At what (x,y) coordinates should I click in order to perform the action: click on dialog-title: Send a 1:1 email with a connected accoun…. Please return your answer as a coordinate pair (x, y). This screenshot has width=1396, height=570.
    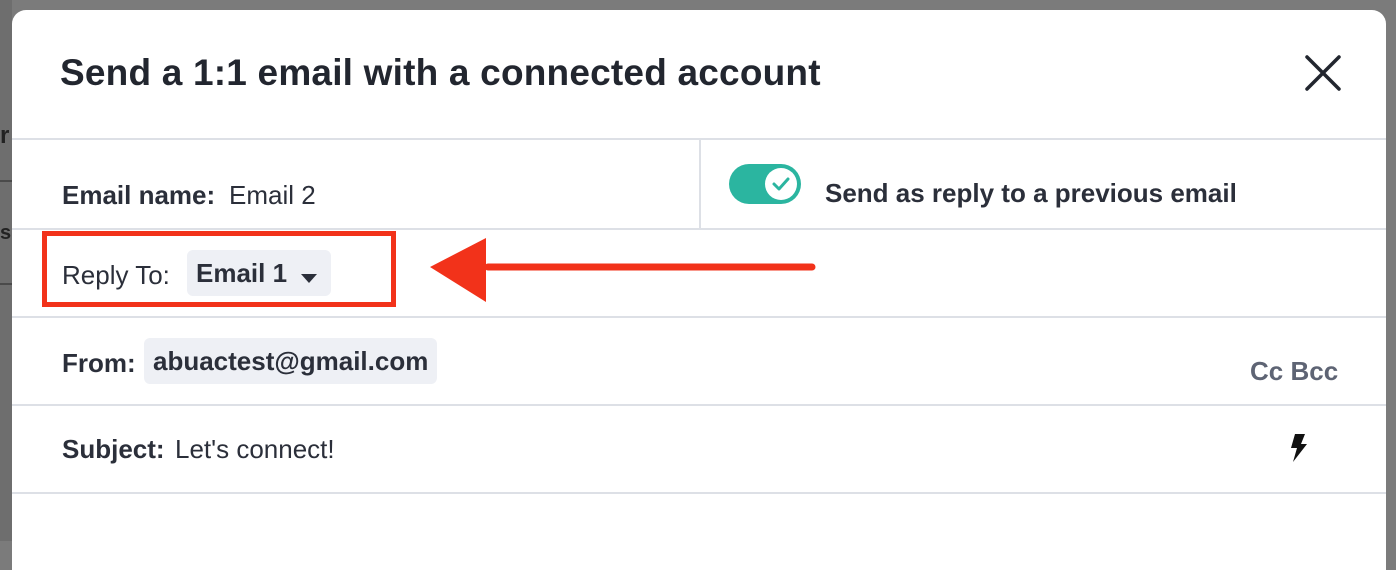
    Looking at the image, I should click on (440, 72).